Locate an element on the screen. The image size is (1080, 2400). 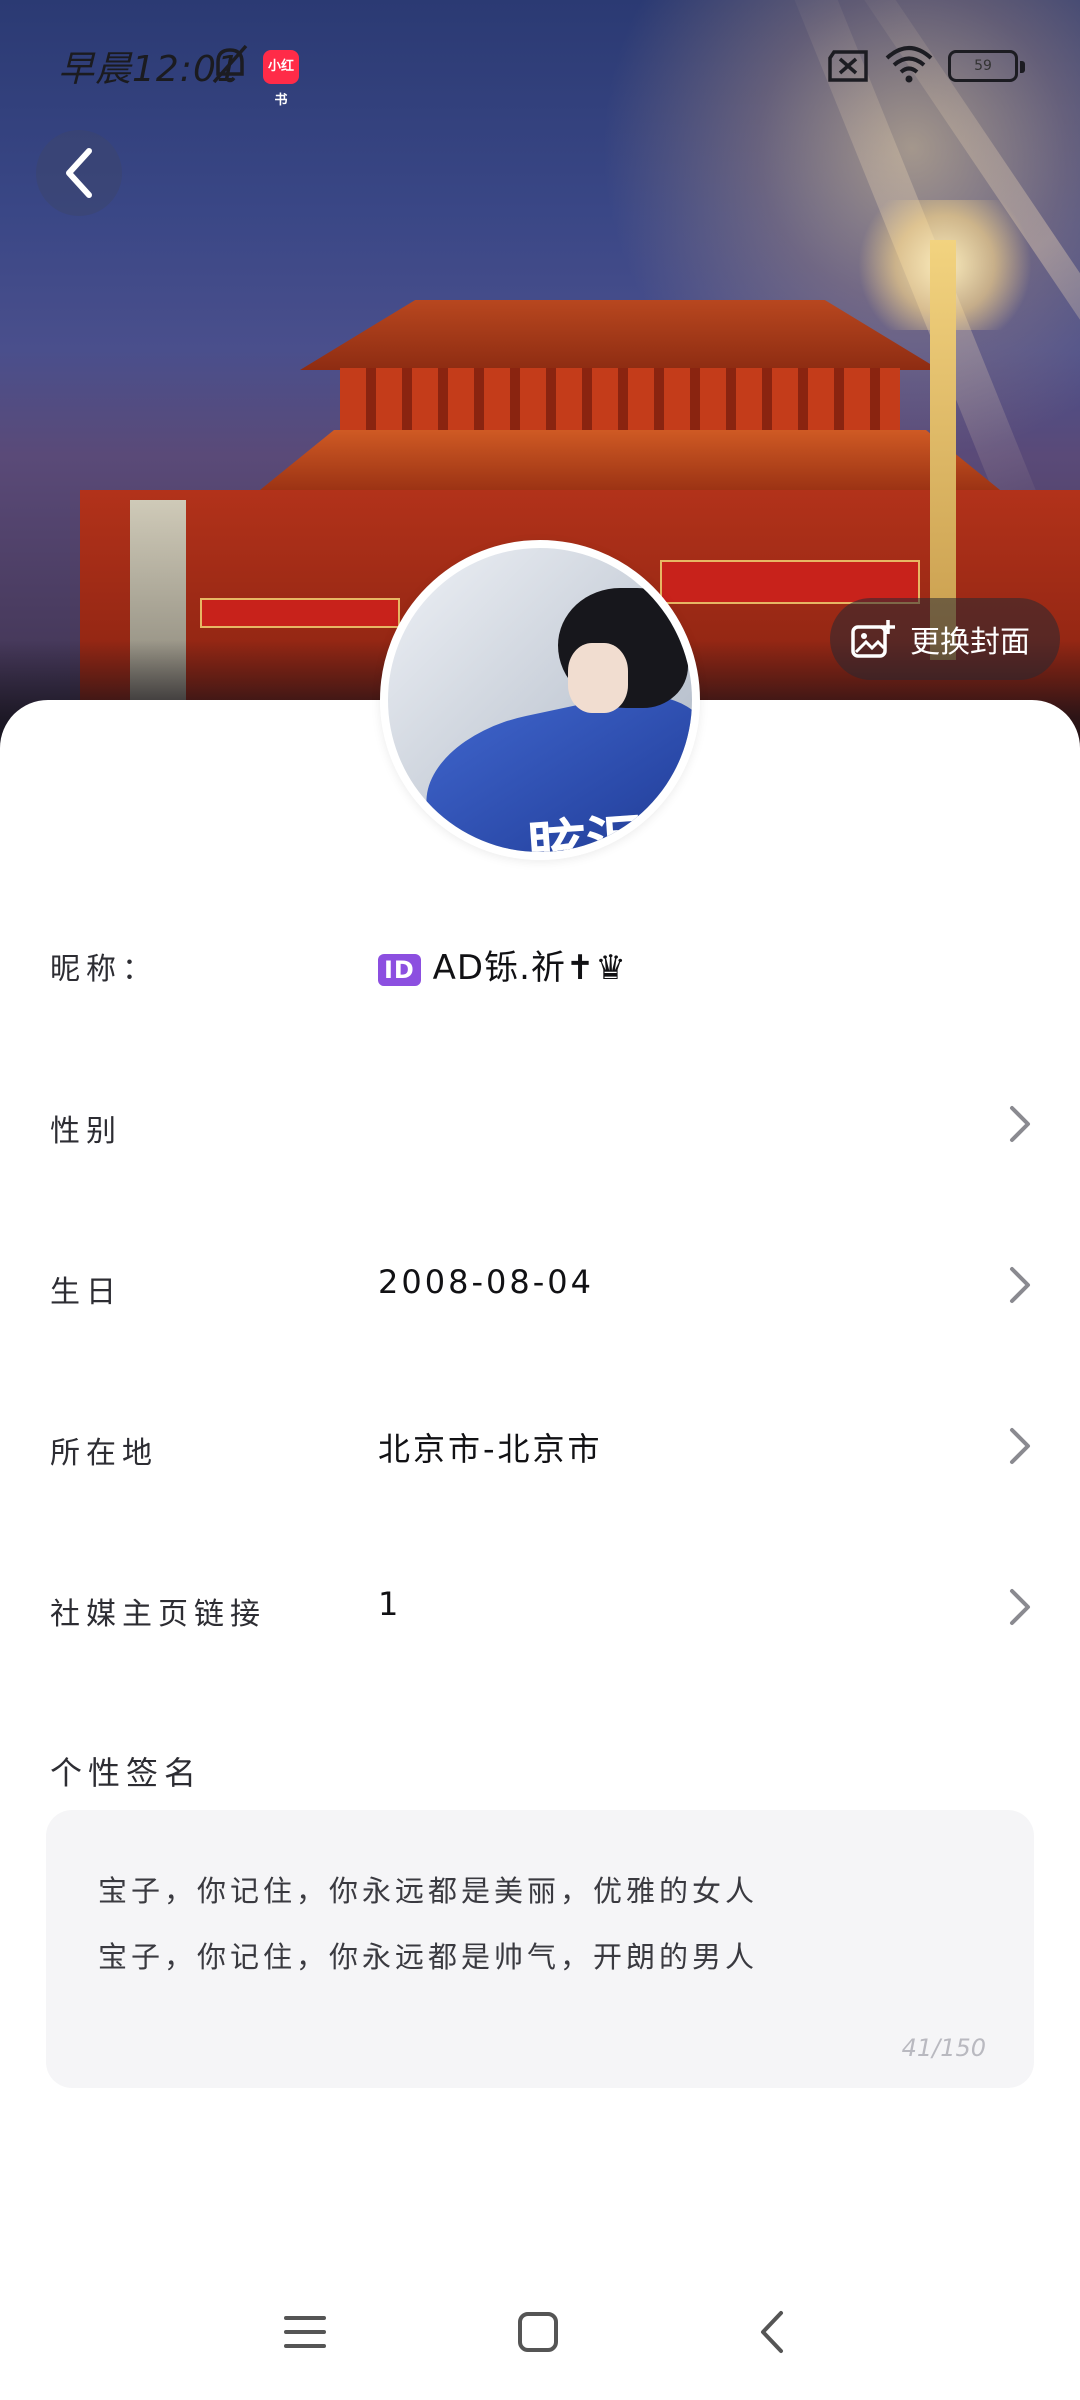
back-button is located at coordinates (79, 173).